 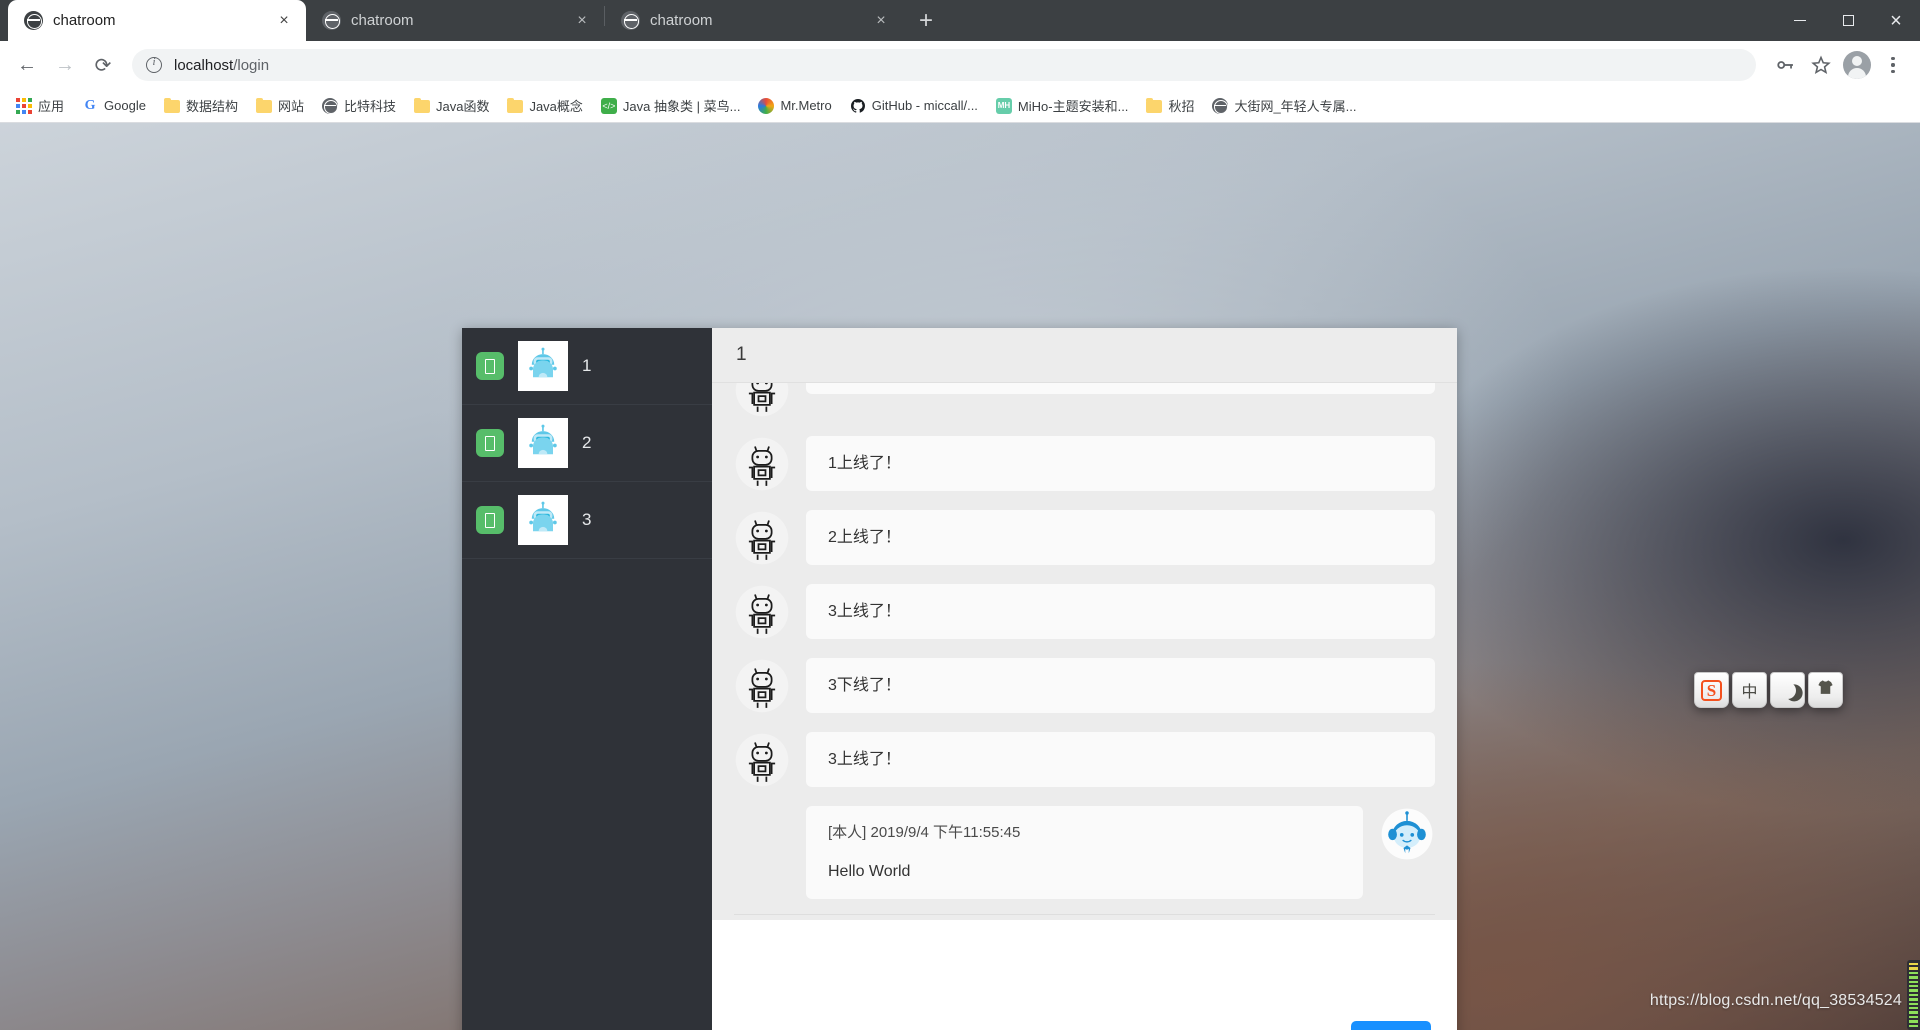 I want to click on language-mode-key: 中, so click(x=1749, y=690).